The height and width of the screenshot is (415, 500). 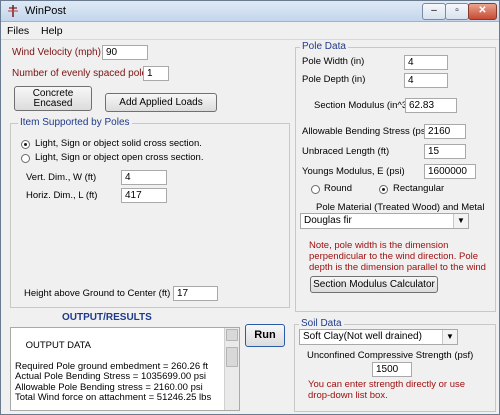 I want to click on title-bar: WinPost – ▫ ✕, so click(x=250, y=11).